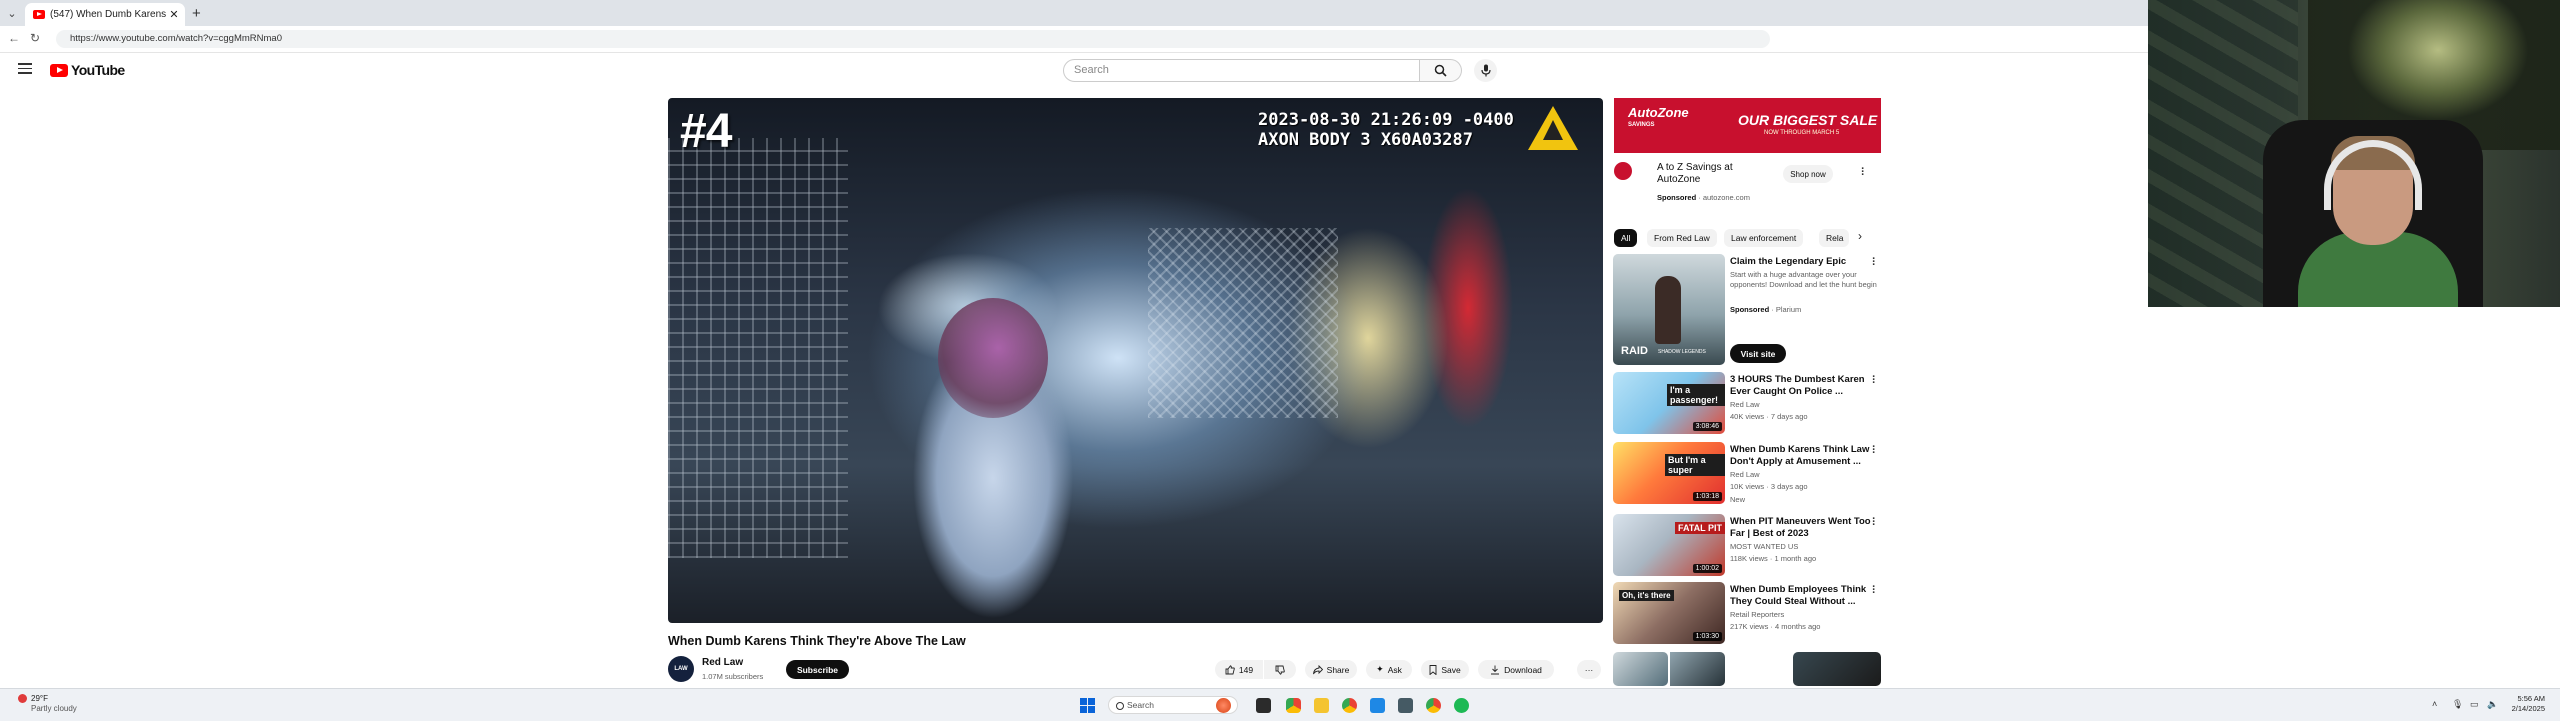 This screenshot has width=2560, height=721. Describe the element at coordinates (1087, 705) in the screenshot. I see `windows-start-icon` at that location.